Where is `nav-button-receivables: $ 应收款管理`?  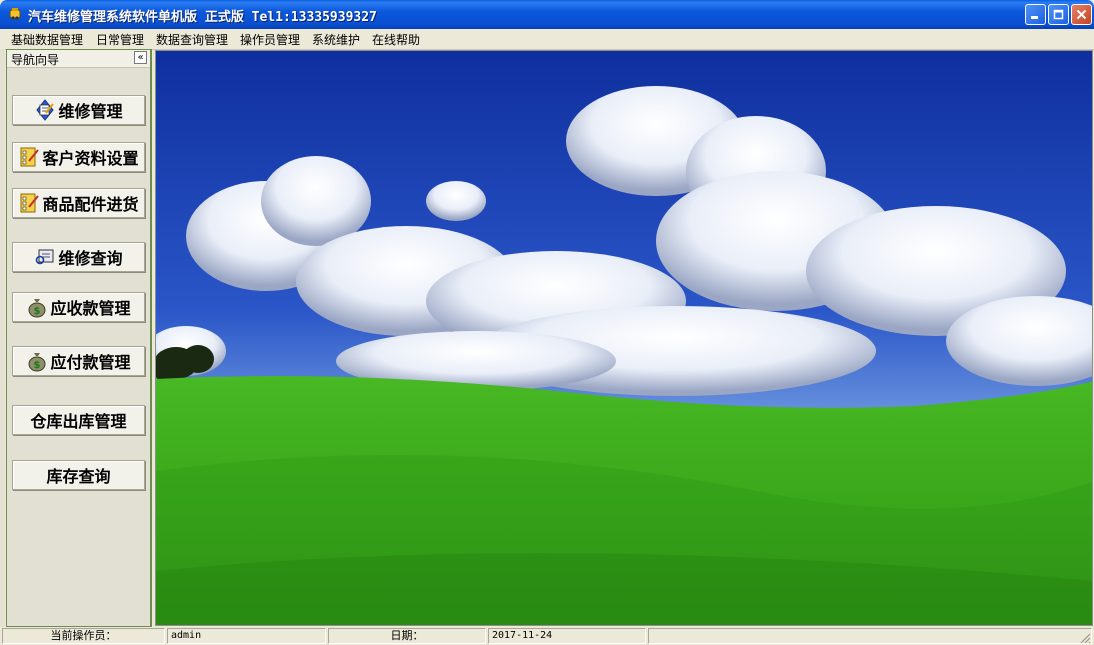
nav-button-receivables: $ 应收款管理 is located at coordinates (78, 307).